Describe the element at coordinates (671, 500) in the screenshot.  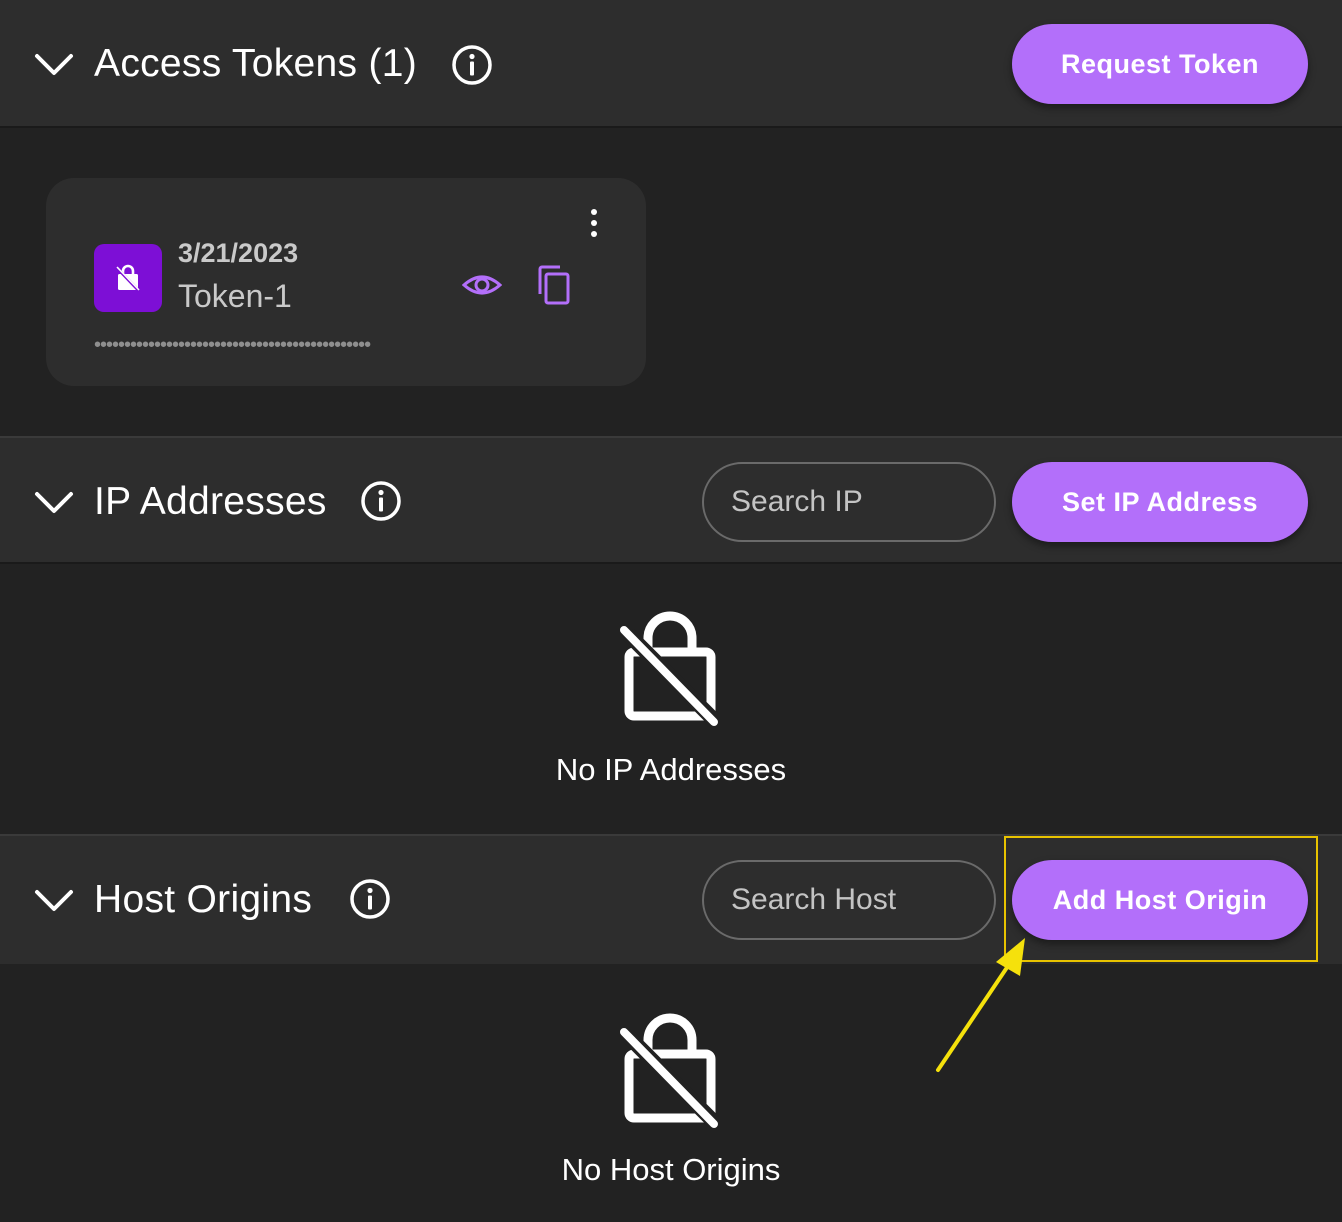
I see `ip-addresses-header: IP Addresses Set IP Address` at that location.